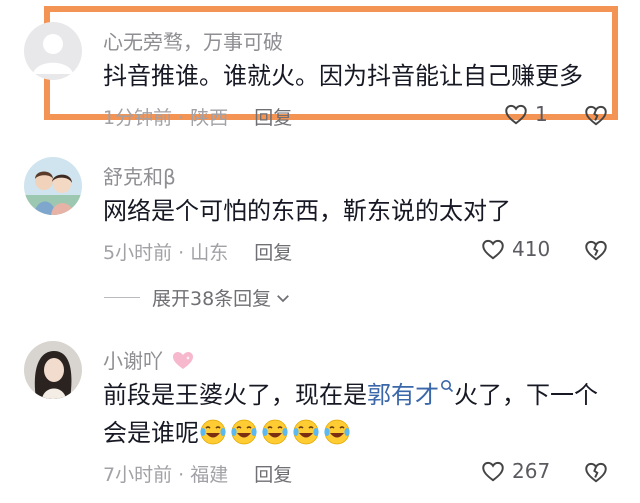 The height and width of the screenshot is (503, 640). What do you see at coordinates (151, 433) in the screenshot?
I see `comment-text-part: 会是谁呢` at bounding box center [151, 433].